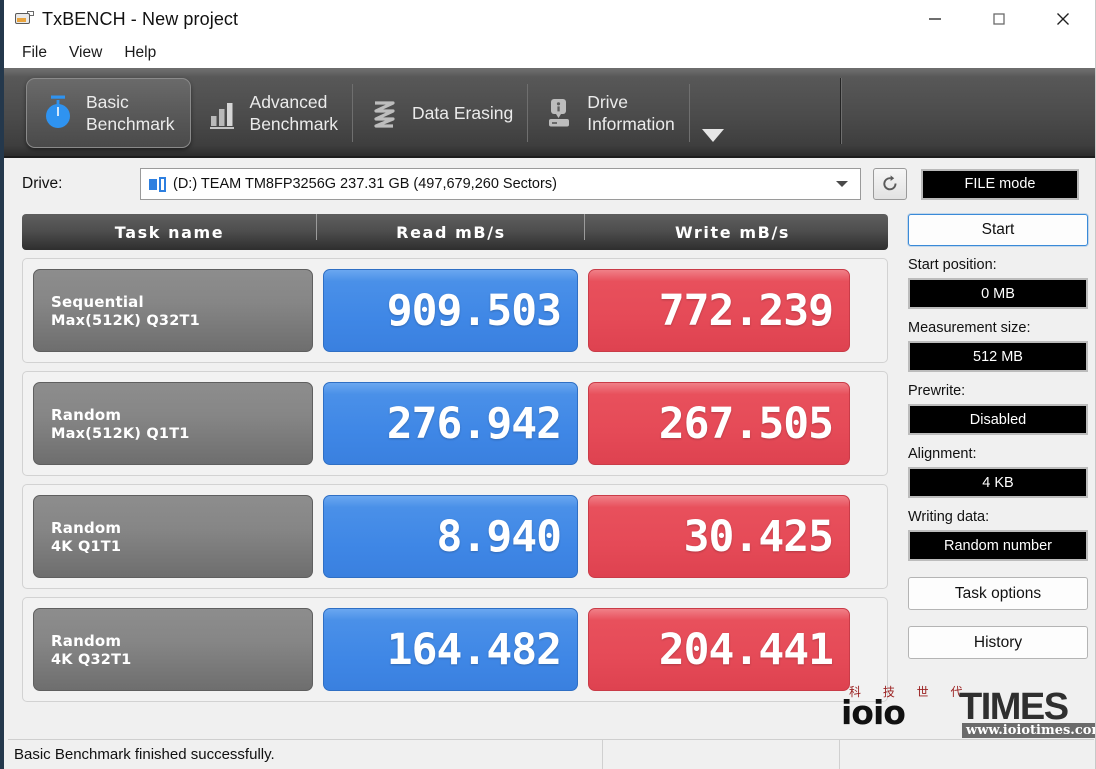  Describe the element at coordinates (58, 113) in the screenshot. I see `stopwatch-icon` at that location.